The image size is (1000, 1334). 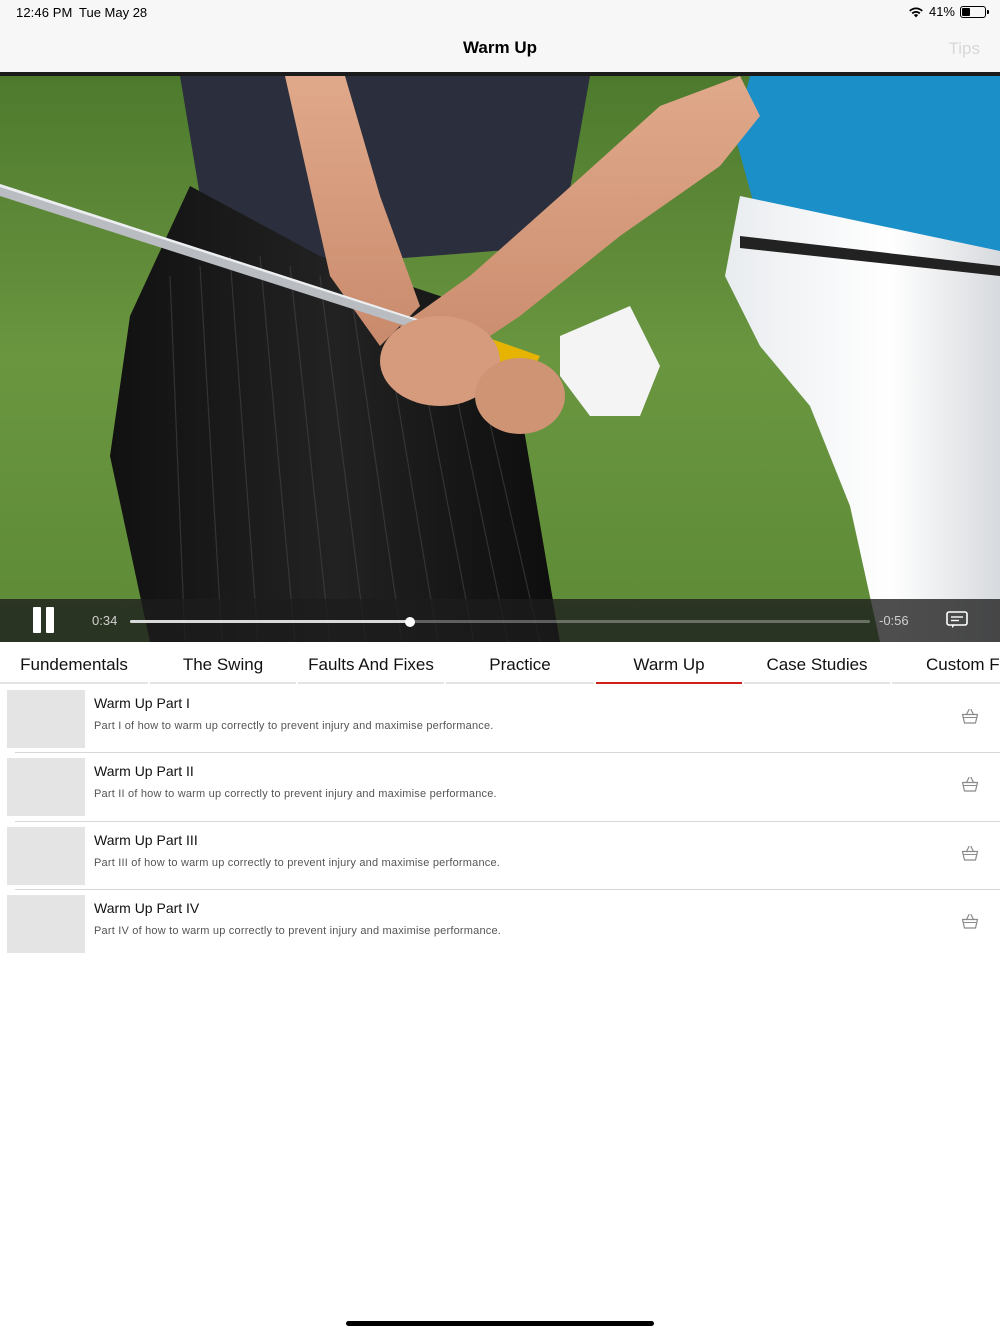 I want to click on time-remaining: -0:56, so click(x=894, y=620).